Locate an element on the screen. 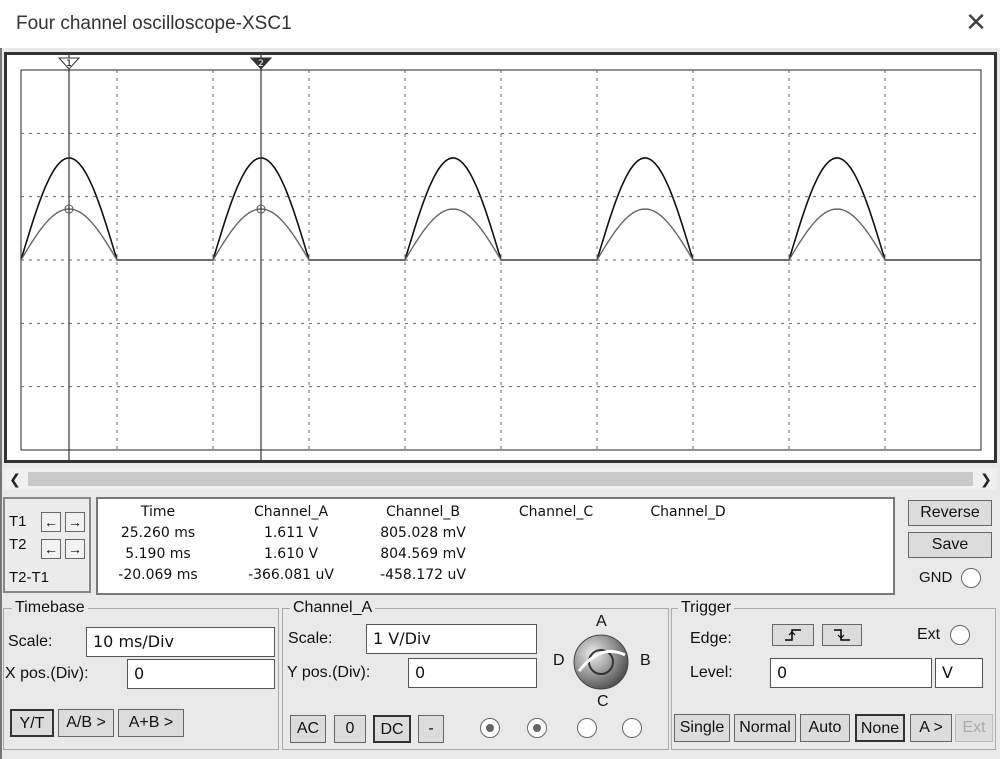 This screenshot has width=1000, height=759. gnd-label: GND is located at coordinates (936, 577).